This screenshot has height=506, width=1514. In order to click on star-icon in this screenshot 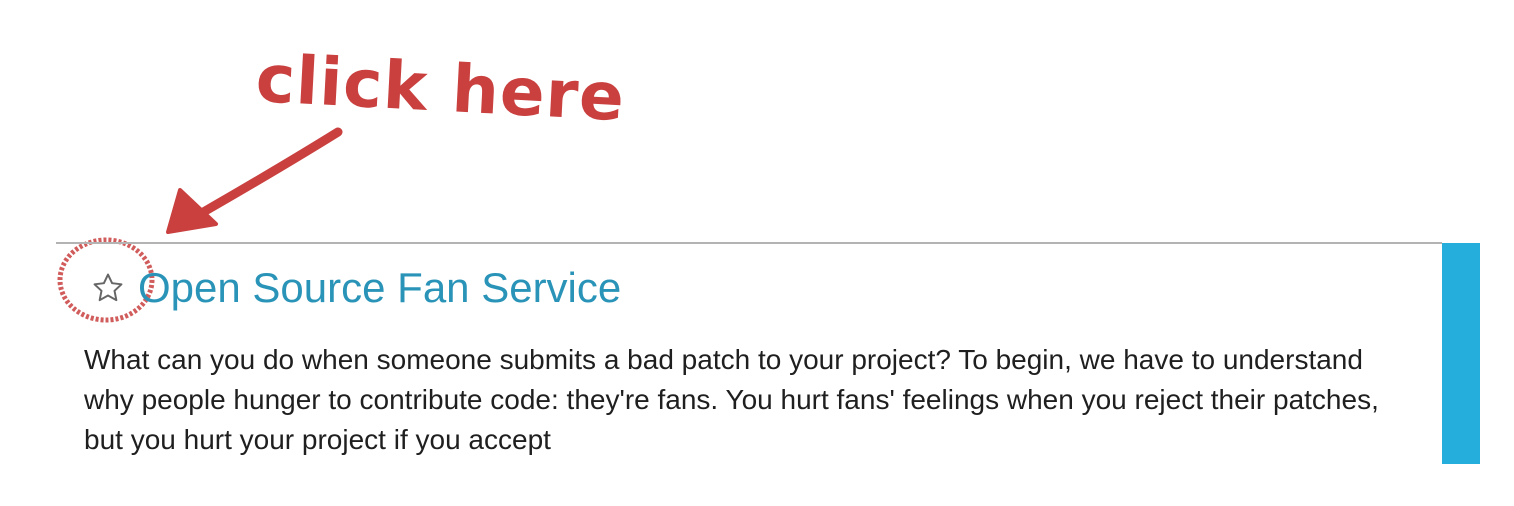, I will do `click(108, 288)`.